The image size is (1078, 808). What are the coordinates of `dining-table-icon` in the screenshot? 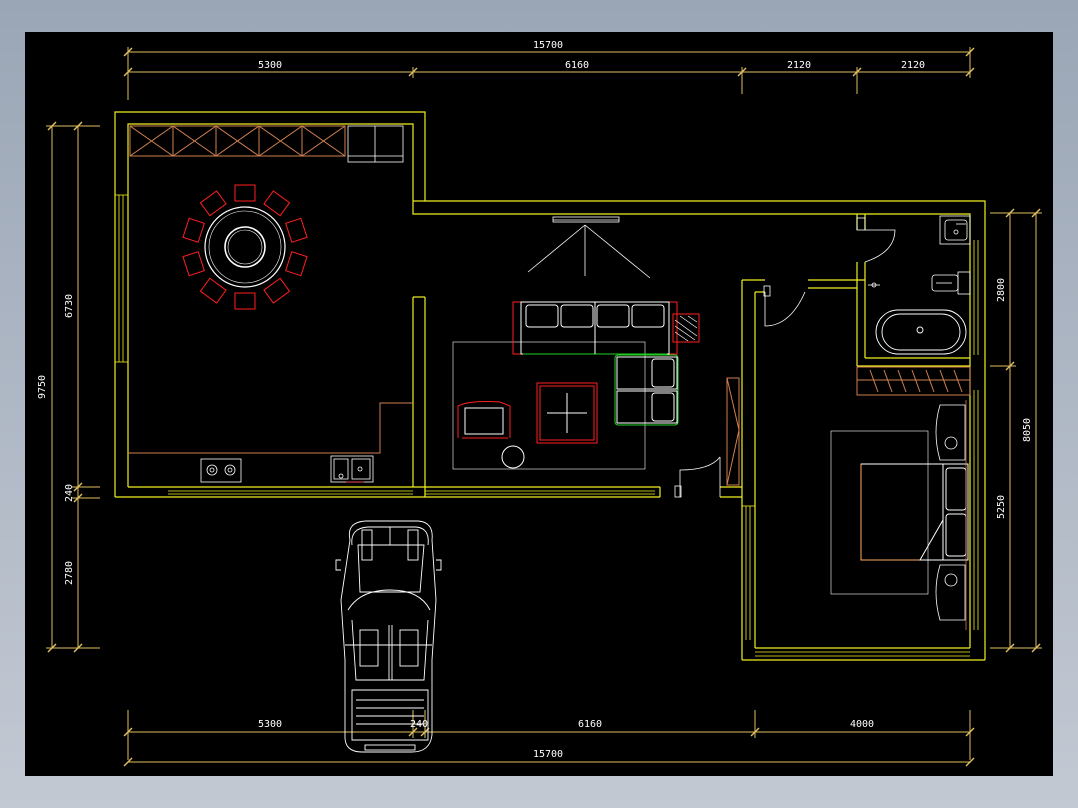 It's located at (245, 247).